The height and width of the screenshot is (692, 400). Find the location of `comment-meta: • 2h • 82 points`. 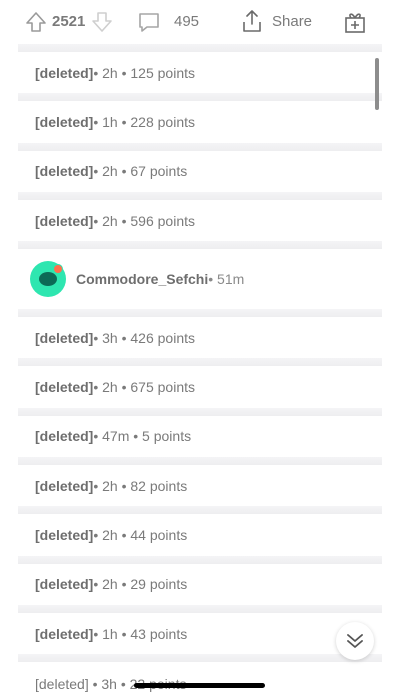

comment-meta: • 2h • 82 points is located at coordinates (140, 485).